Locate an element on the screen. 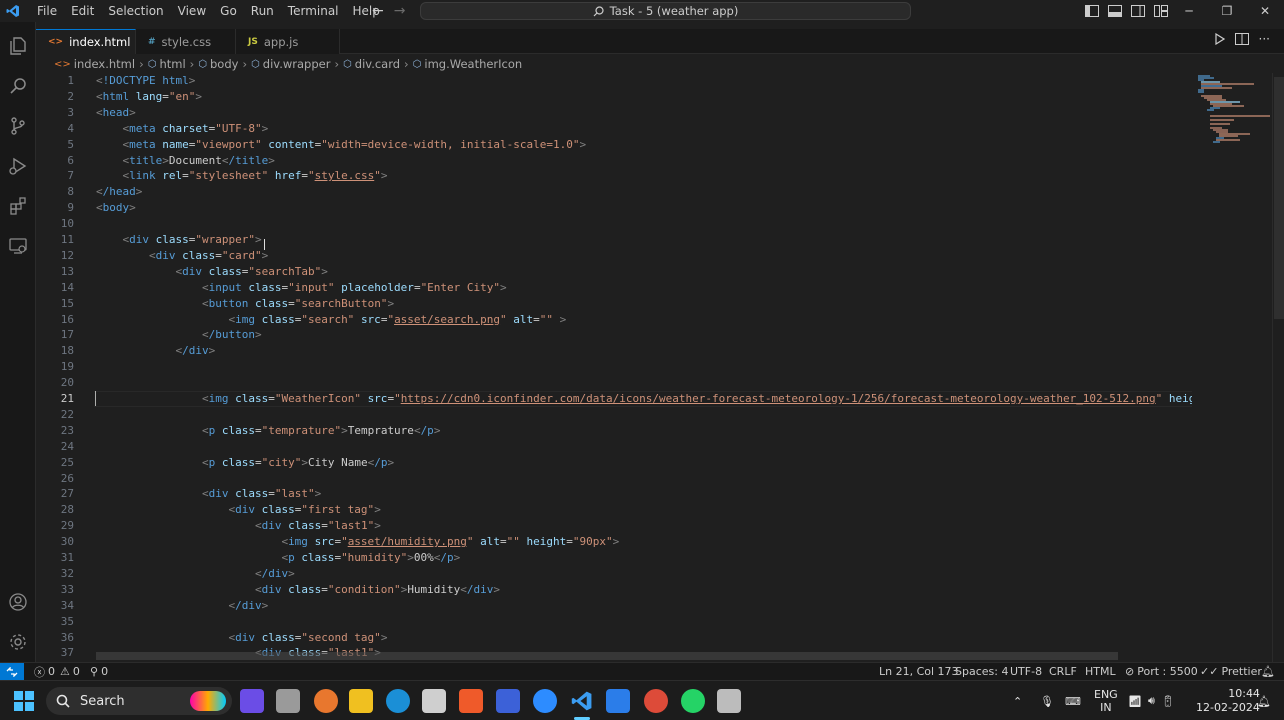 The width and height of the screenshot is (1284, 720). vscode-taskbar-icon is located at coordinates (582, 701).